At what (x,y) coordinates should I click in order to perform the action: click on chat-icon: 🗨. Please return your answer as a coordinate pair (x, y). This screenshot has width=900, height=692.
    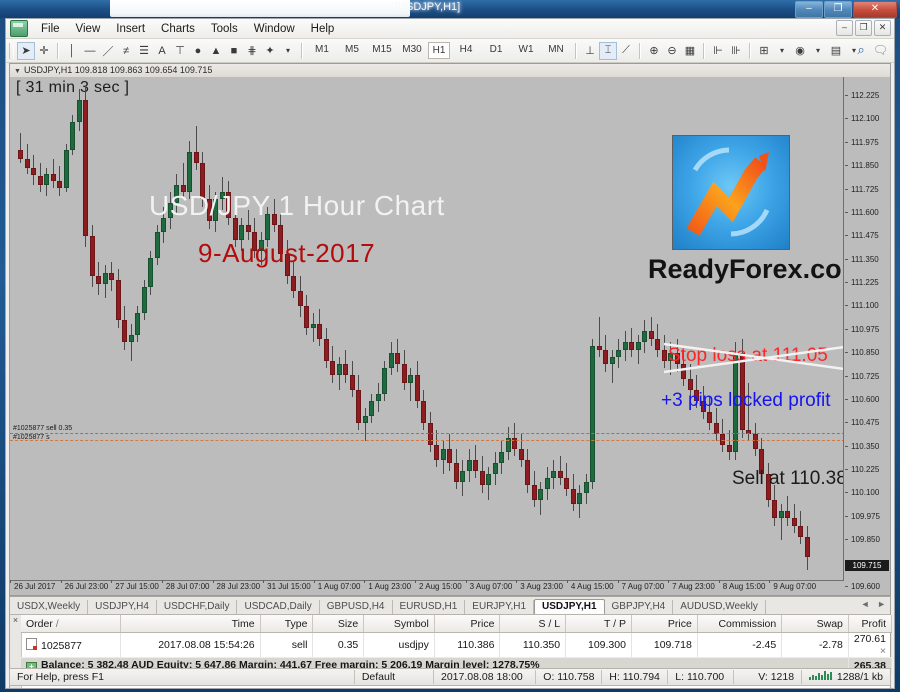
    Looking at the image, I should click on (880, 50).